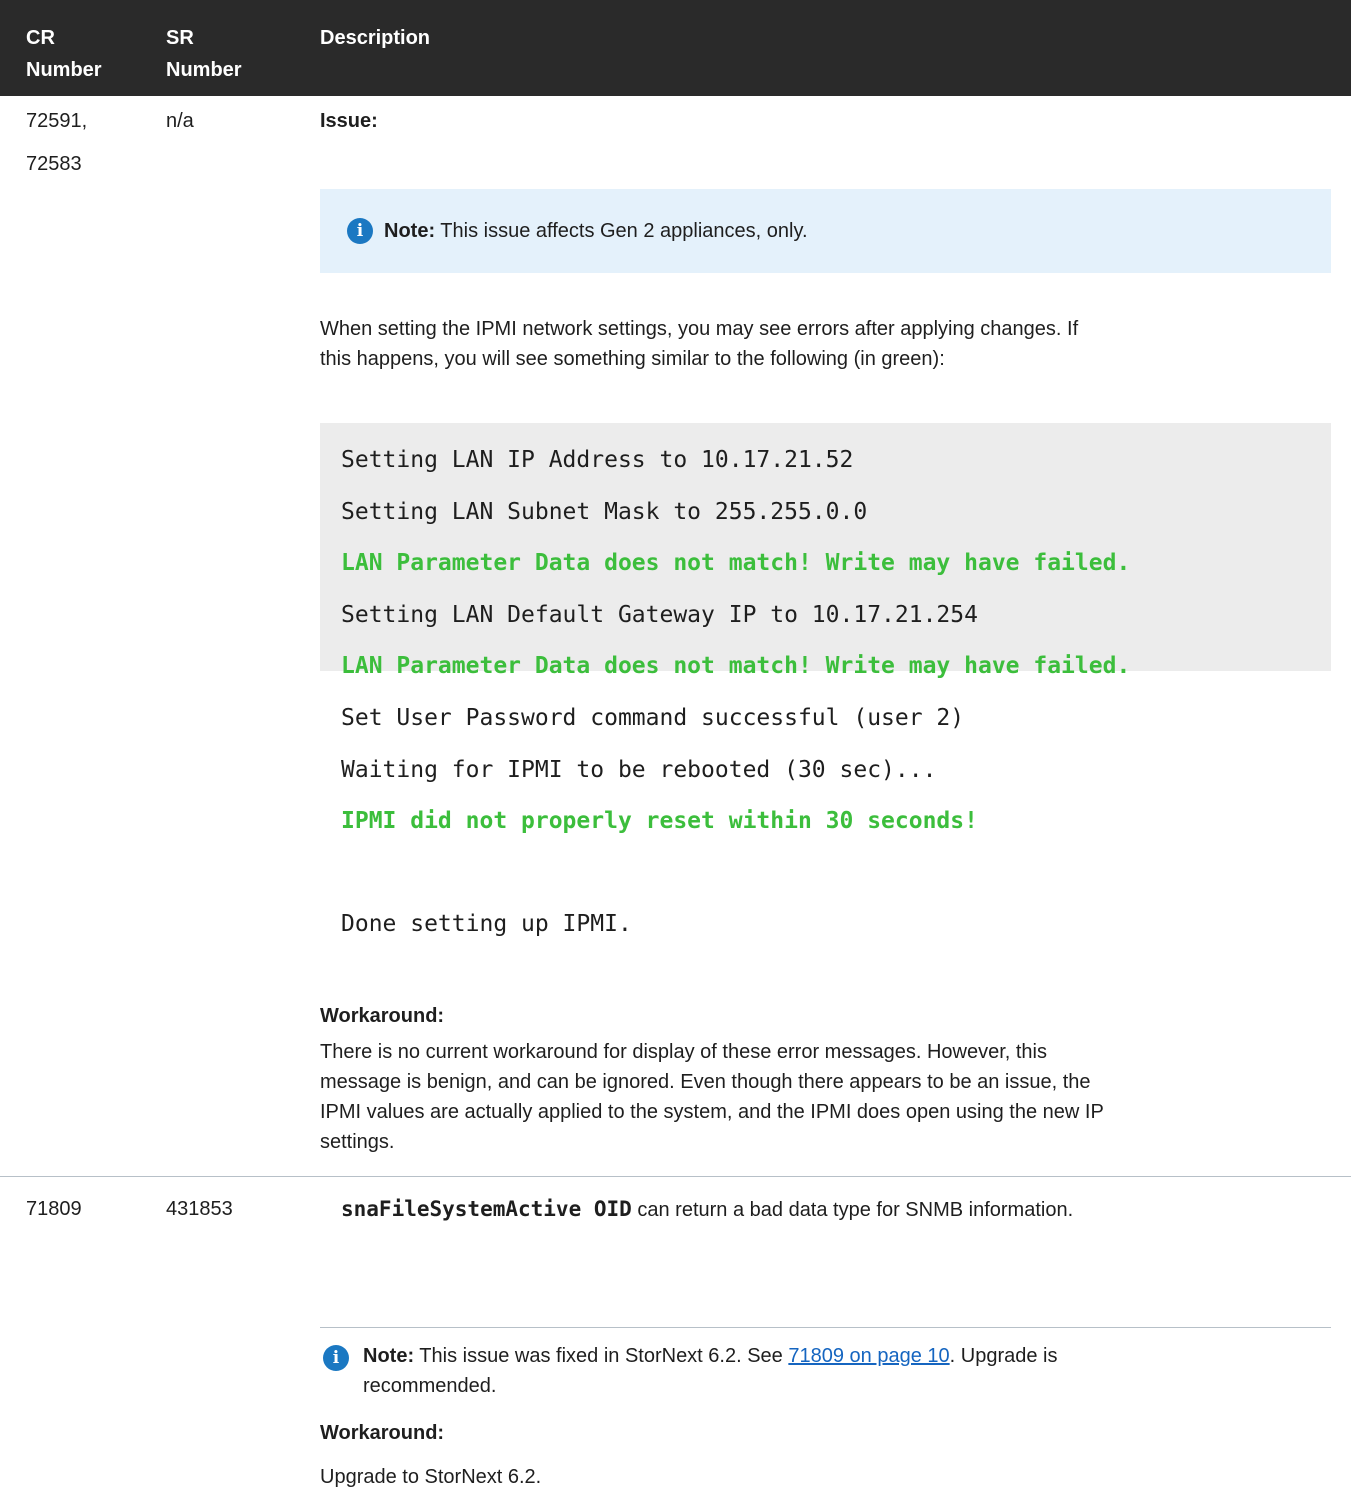  What do you see at coordinates (40, 38) in the screenshot?
I see `header-cr-line1: CR` at bounding box center [40, 38].